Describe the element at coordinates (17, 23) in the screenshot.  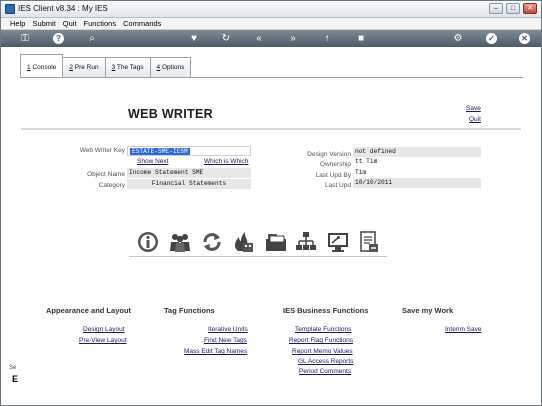
I see `menu-help: Help` at that location.